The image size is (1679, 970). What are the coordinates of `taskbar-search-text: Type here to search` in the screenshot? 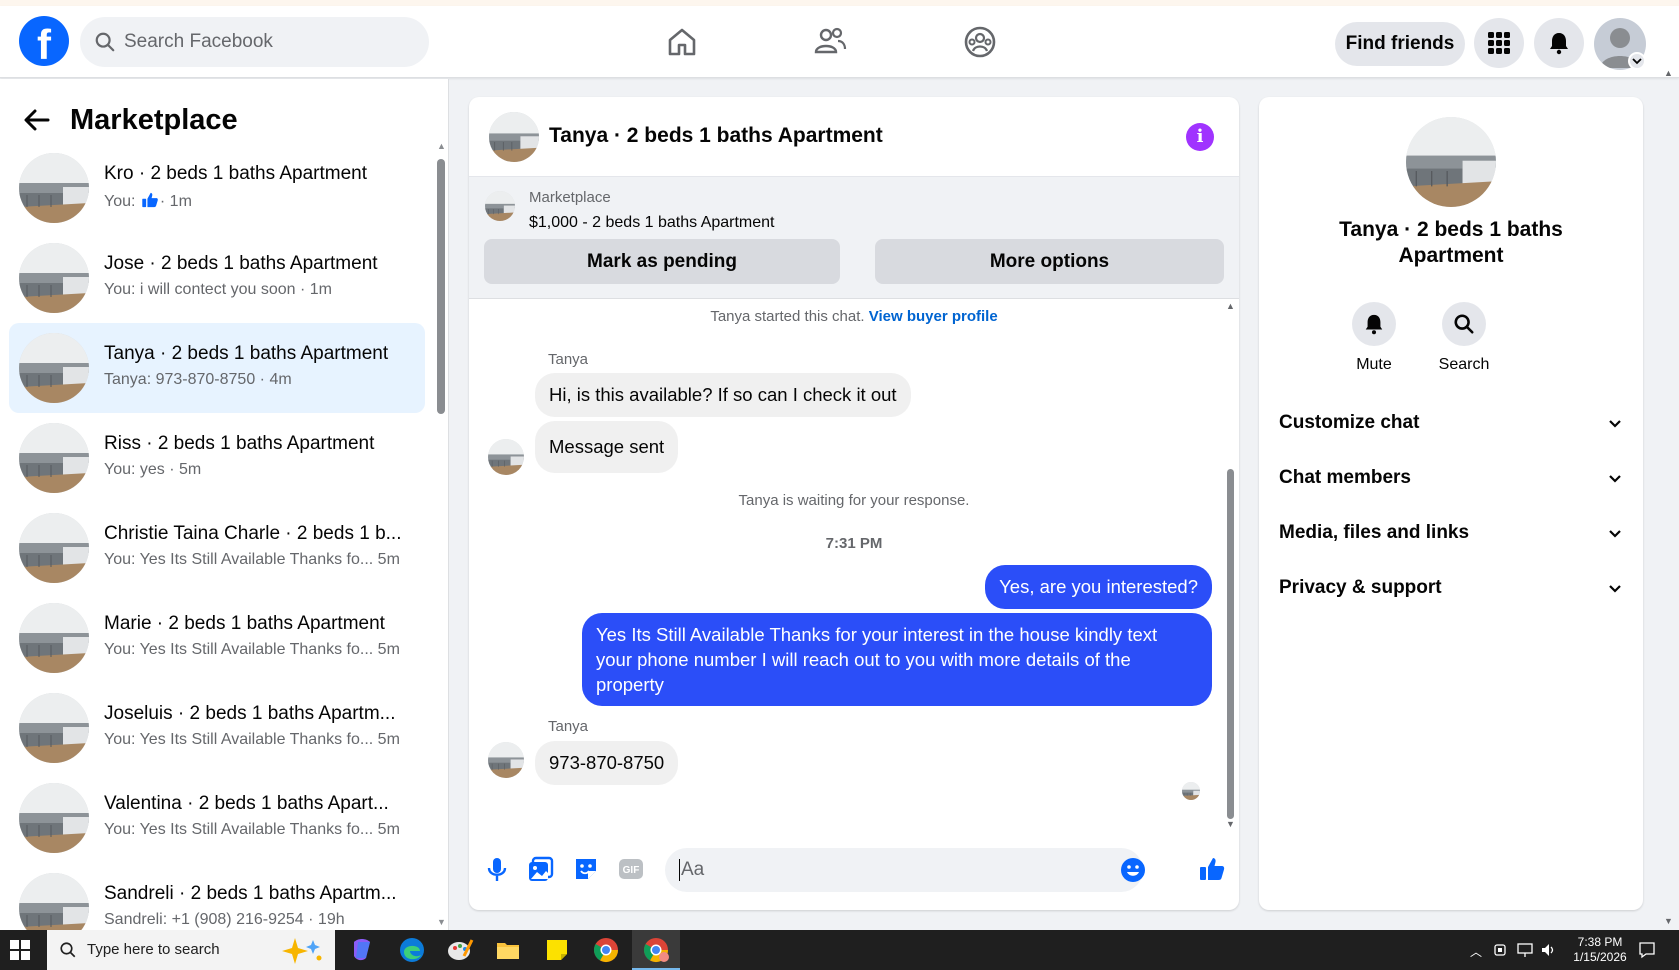 It's located at (153, 949).